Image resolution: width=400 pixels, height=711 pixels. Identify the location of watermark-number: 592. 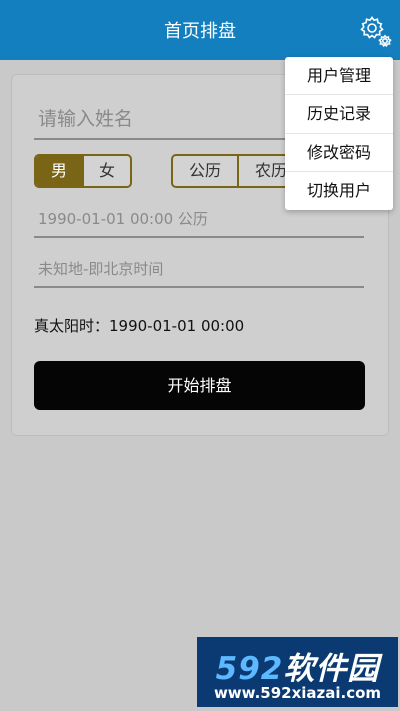
(249, 669).